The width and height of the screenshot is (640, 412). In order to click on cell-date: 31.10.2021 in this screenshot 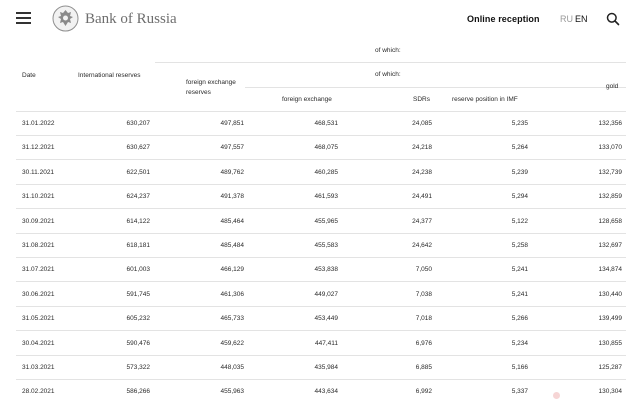, I will do `click(38, 197)`.